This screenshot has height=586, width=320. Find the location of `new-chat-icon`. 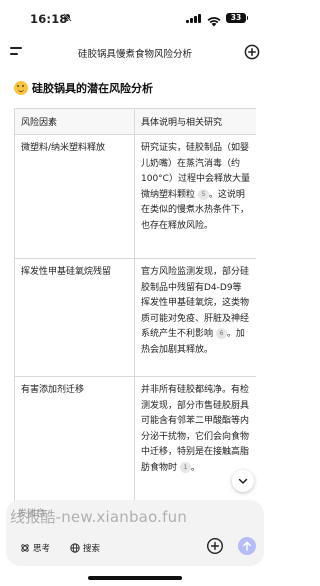

new-chat-icon is located at coordinates (252, 52).